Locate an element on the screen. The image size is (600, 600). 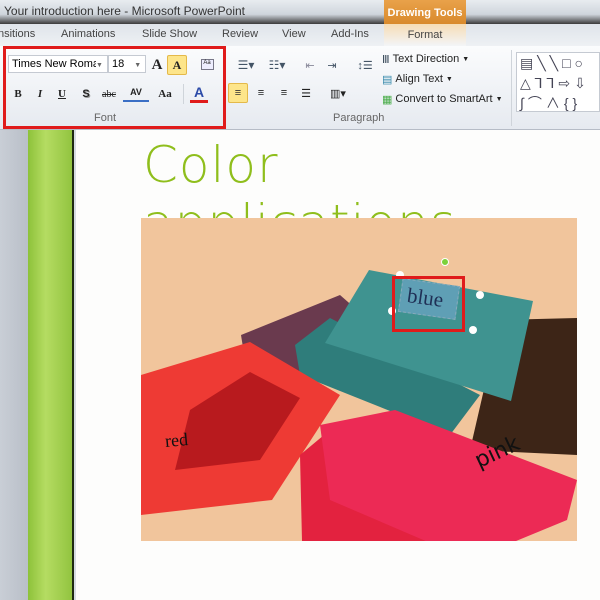
tab-view: View is located at coordinates (294, 34).